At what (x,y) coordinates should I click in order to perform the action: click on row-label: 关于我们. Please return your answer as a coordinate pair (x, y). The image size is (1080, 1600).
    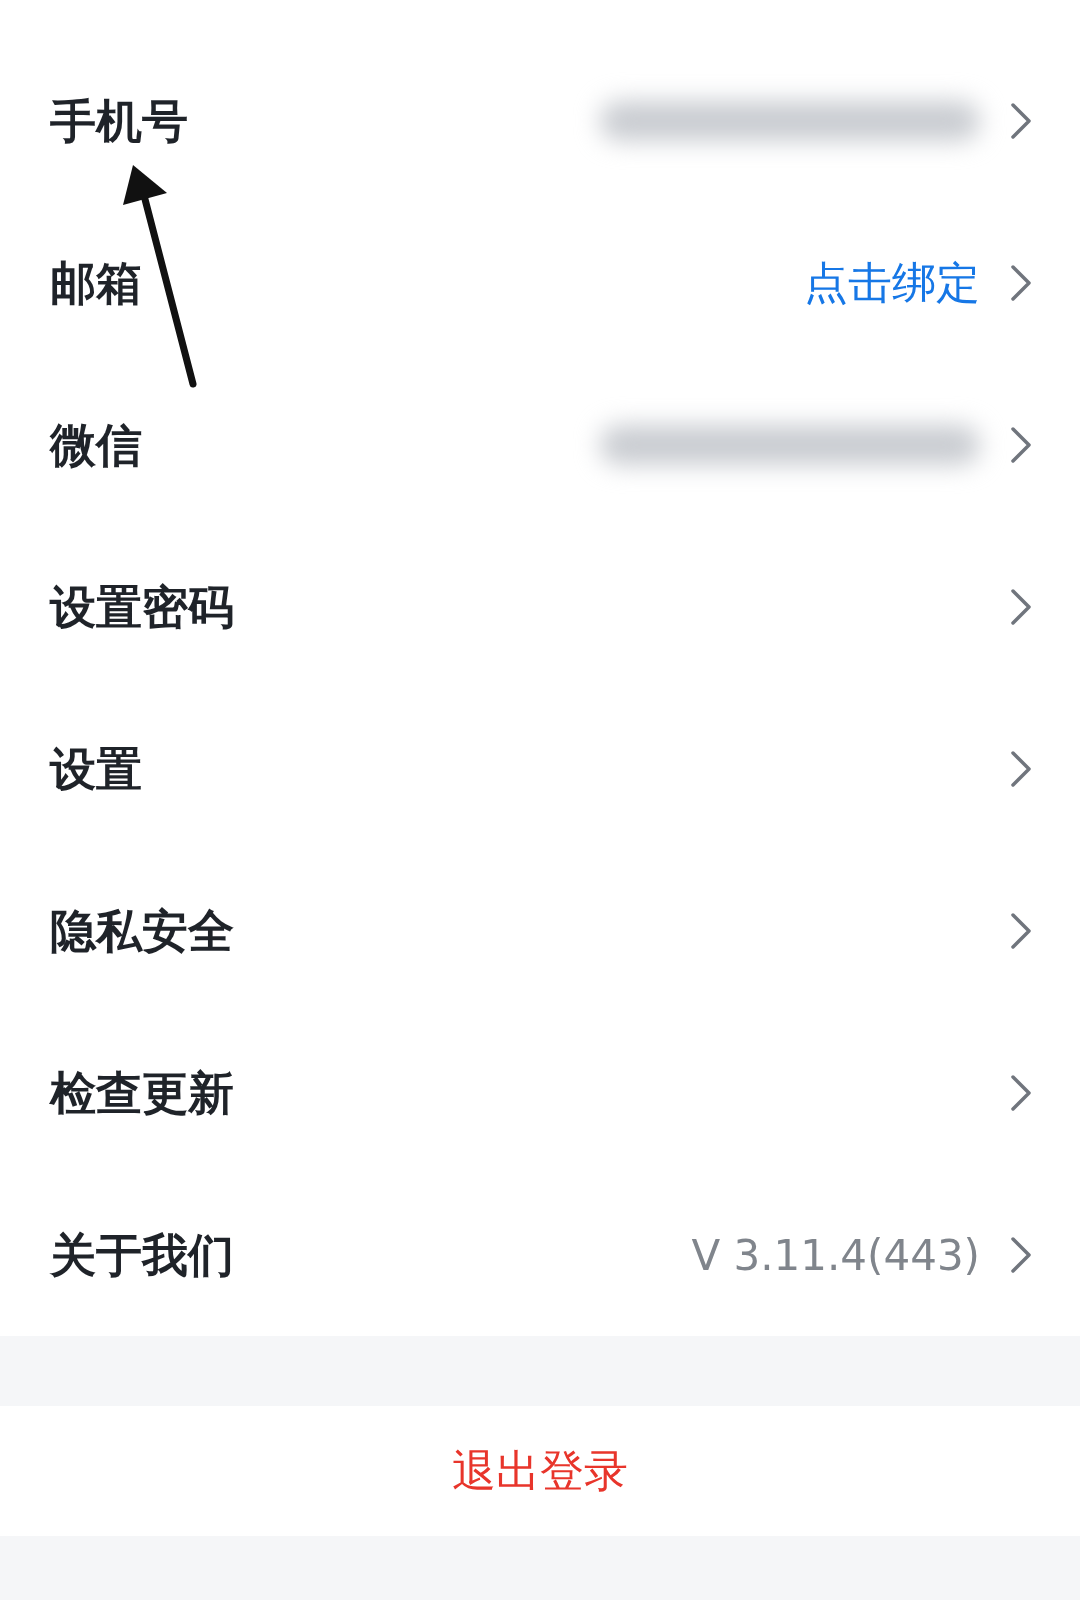
    Looking at the image, I should click on (142, 1255).